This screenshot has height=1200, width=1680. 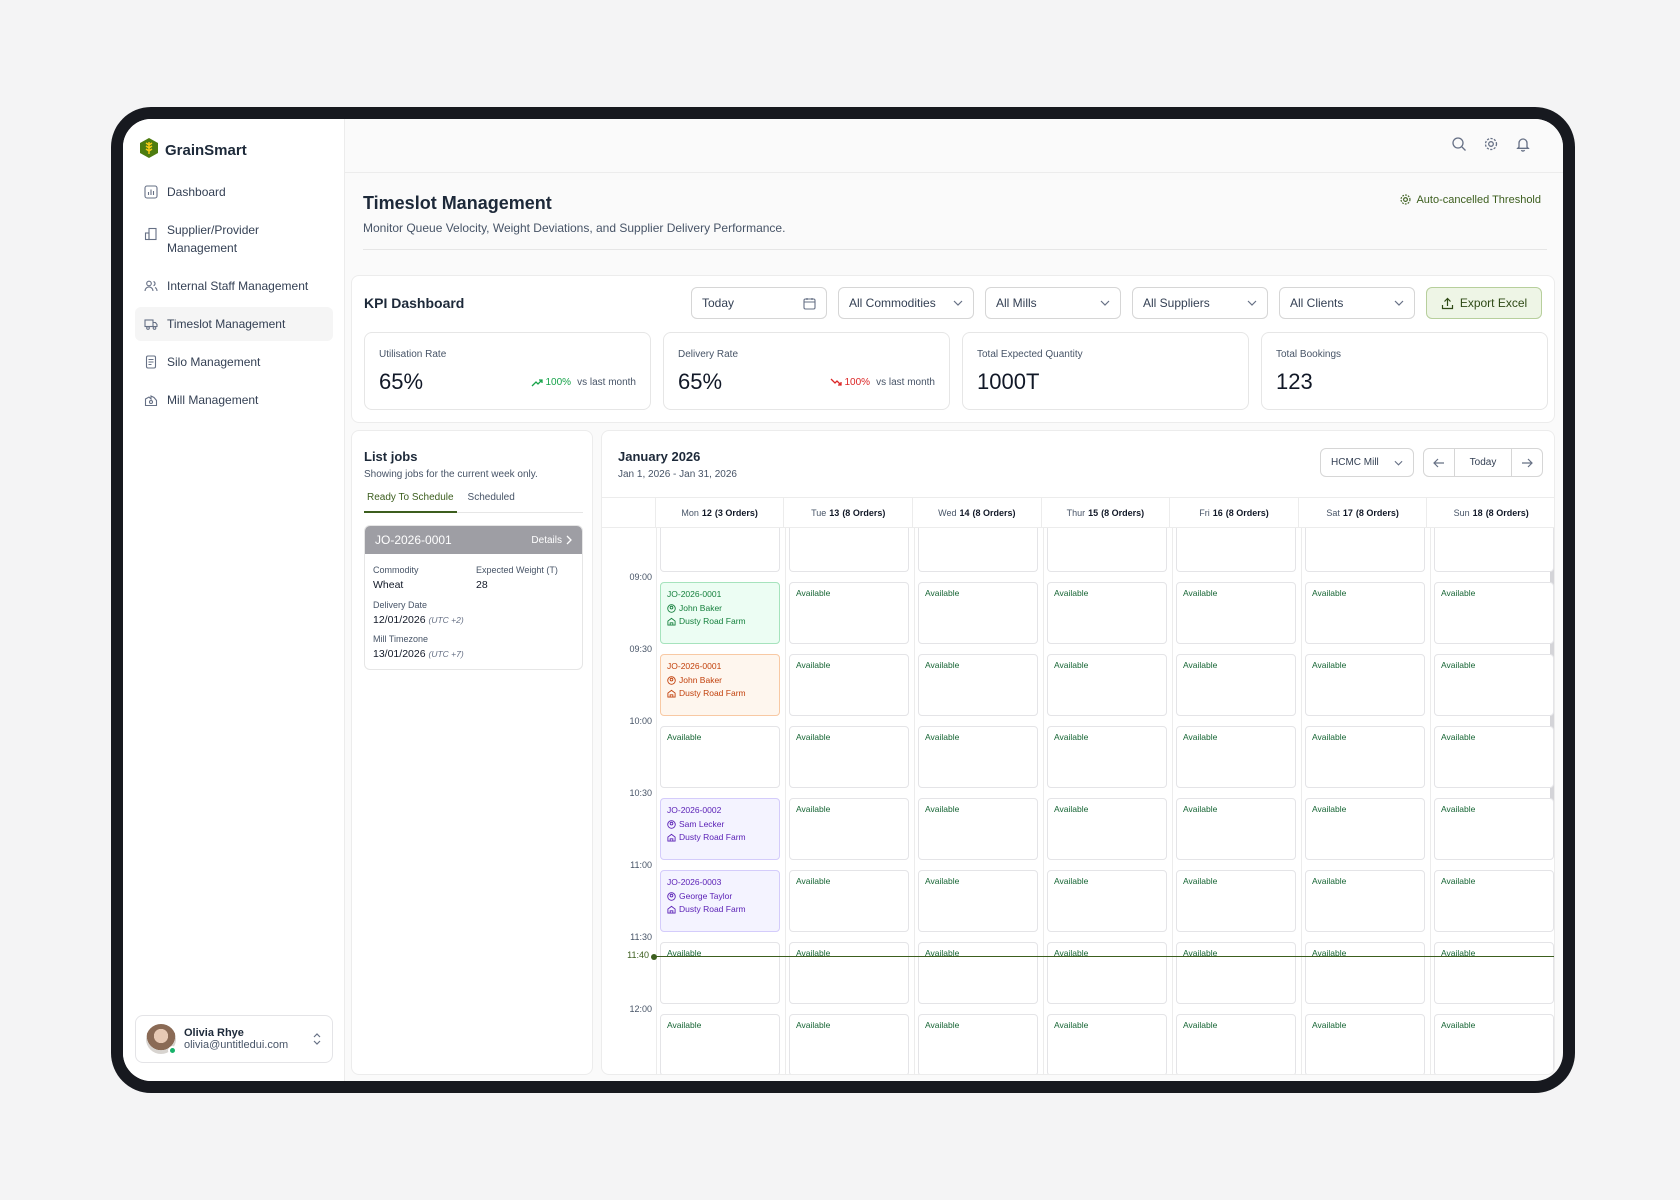 What do you see at coordinates (234, 1039) in the screenshot?
I see `user-card: Olivia Rhye olivia@untitledui.com` at bounding box center [234, 1039].